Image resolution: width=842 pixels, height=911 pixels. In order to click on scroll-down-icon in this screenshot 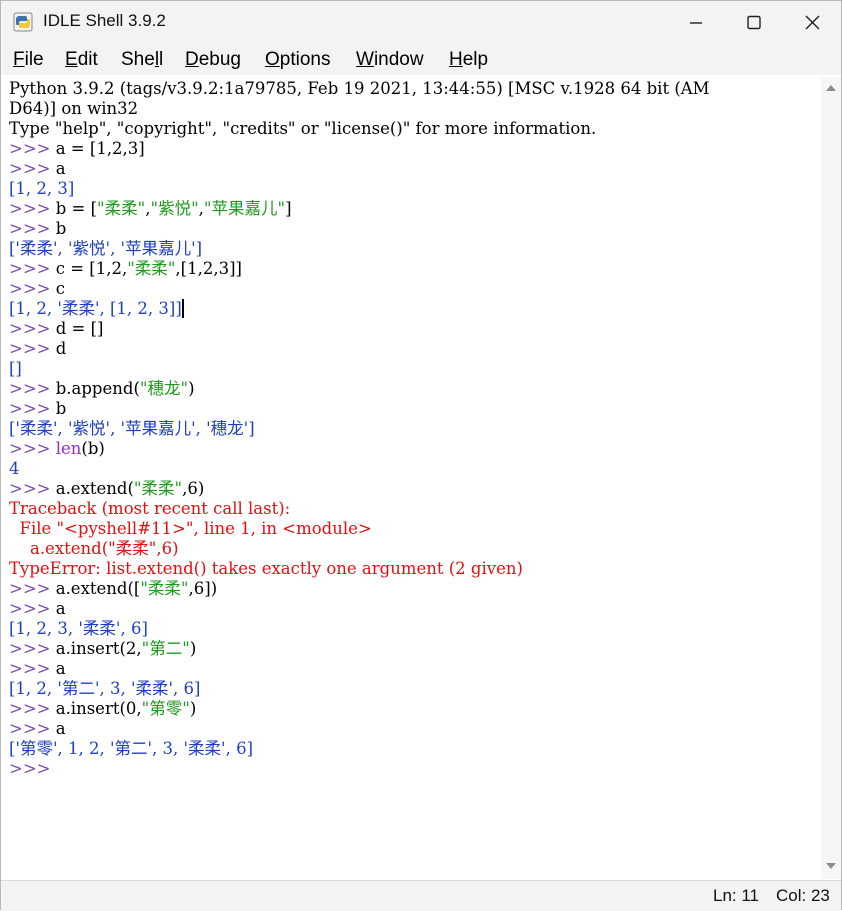, I will do `click(831, 866)`.